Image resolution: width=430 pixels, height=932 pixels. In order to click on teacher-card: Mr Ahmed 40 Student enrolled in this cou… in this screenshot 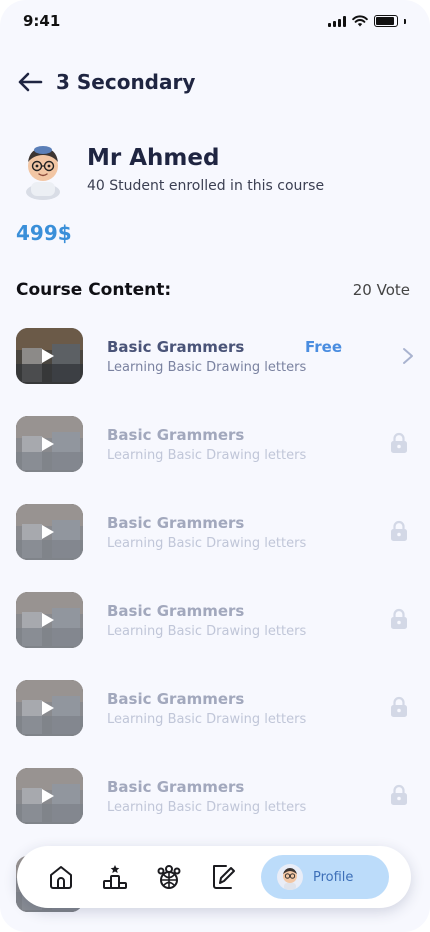, I will do `click(171, 171)`.